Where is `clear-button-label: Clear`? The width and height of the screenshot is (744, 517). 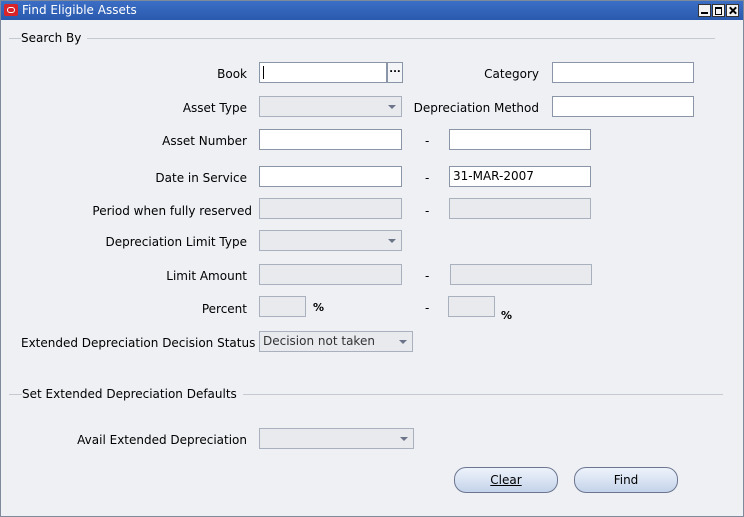 clear-button-label: Clear is located at coordinates (506, 480).